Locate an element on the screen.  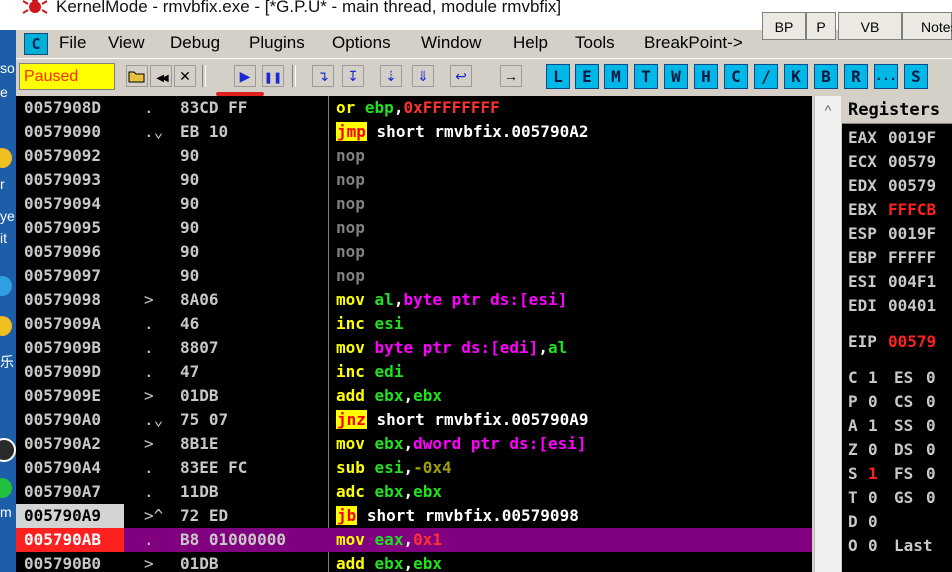
address-cell: 005790A4 is located at coordinates (70, 468).